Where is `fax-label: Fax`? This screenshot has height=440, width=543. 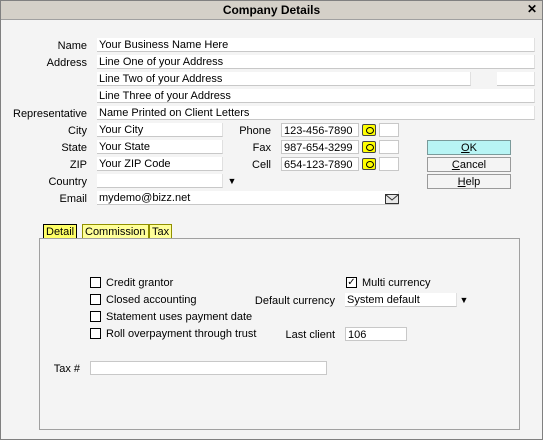
fax-label: Fax is located at coordinates (261, 148).